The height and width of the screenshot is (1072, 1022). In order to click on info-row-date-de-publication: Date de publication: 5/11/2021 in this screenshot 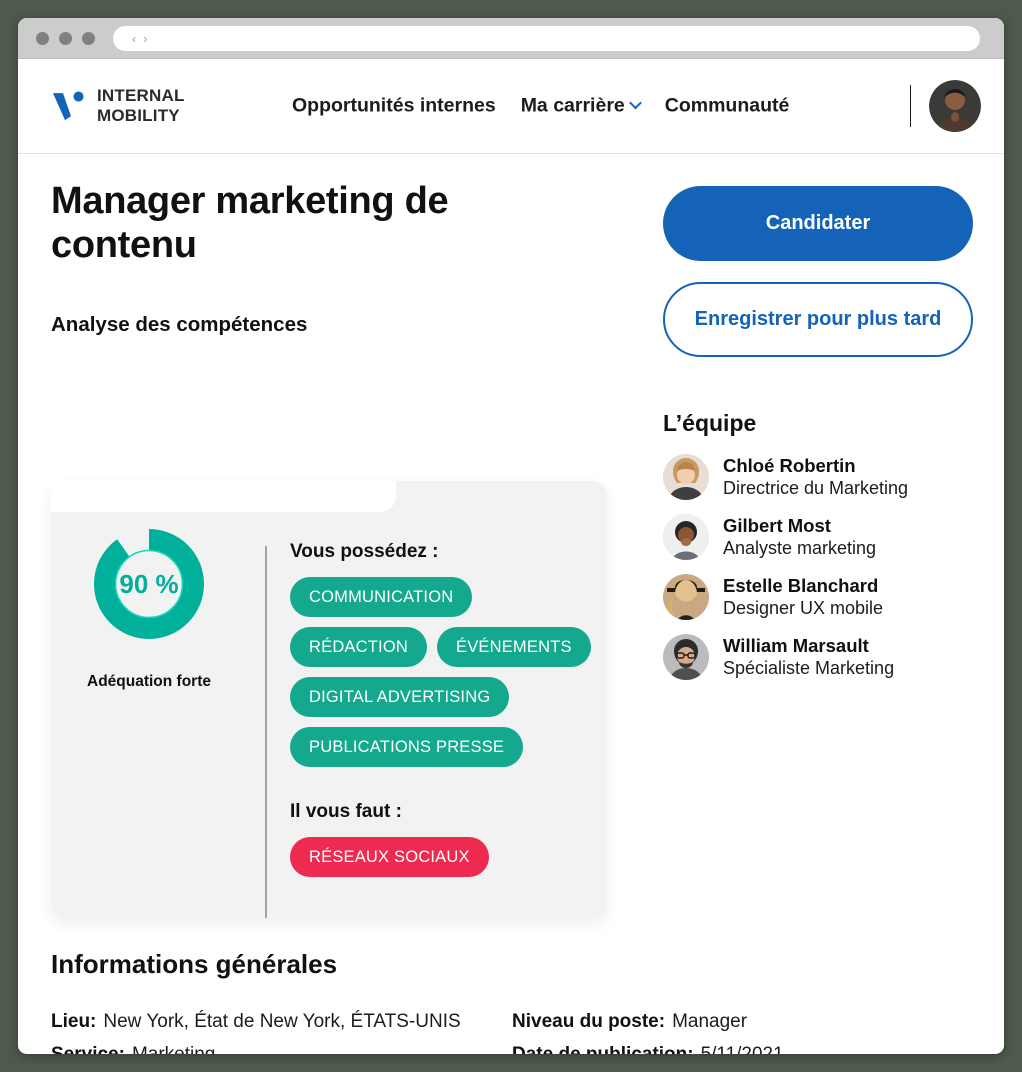, I will do `click(742, 1046)`.